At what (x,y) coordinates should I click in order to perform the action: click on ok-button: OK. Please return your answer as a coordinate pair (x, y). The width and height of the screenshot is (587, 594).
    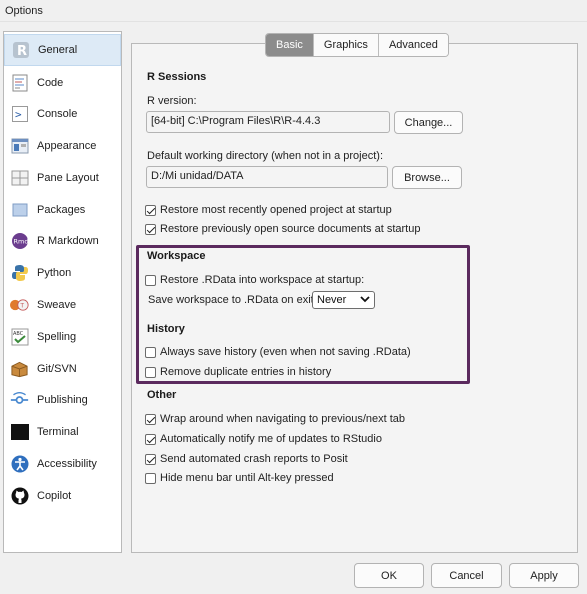
    Looking at the image, I should click on (389, 575).